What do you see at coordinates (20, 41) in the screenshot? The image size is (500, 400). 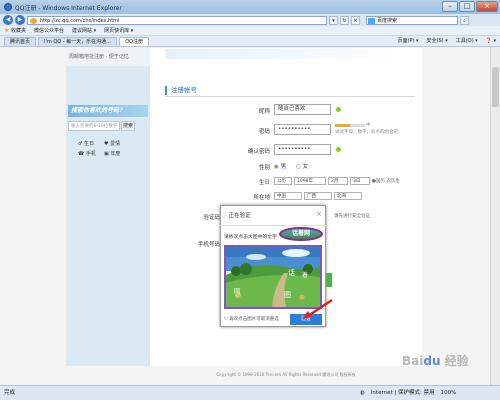 I see `tab-tencent-home: 腾讯首页` at bounding box center [20, 41].